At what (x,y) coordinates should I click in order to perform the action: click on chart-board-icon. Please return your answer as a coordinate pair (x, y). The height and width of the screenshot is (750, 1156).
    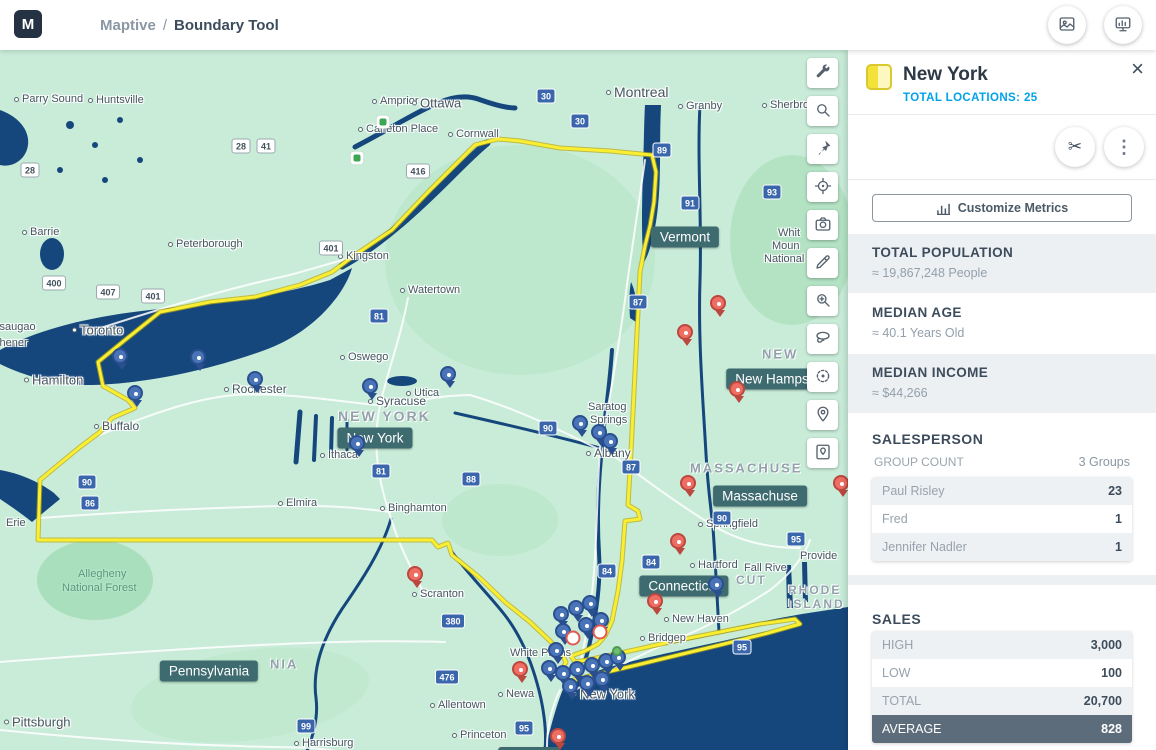
    Looking at the image, I should click on (1123, 25).